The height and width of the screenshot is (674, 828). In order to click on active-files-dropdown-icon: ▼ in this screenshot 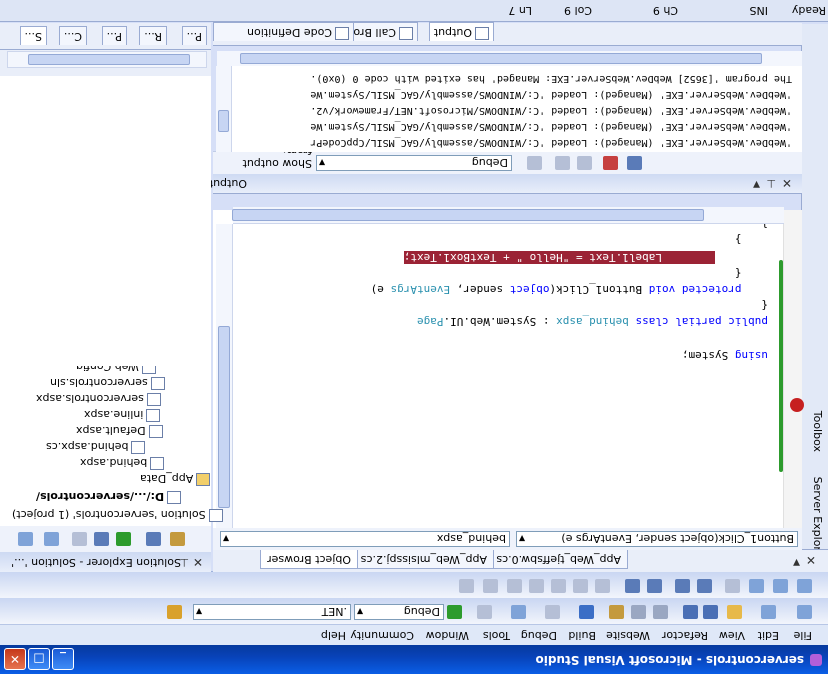, I will do `click(796, 562)`.